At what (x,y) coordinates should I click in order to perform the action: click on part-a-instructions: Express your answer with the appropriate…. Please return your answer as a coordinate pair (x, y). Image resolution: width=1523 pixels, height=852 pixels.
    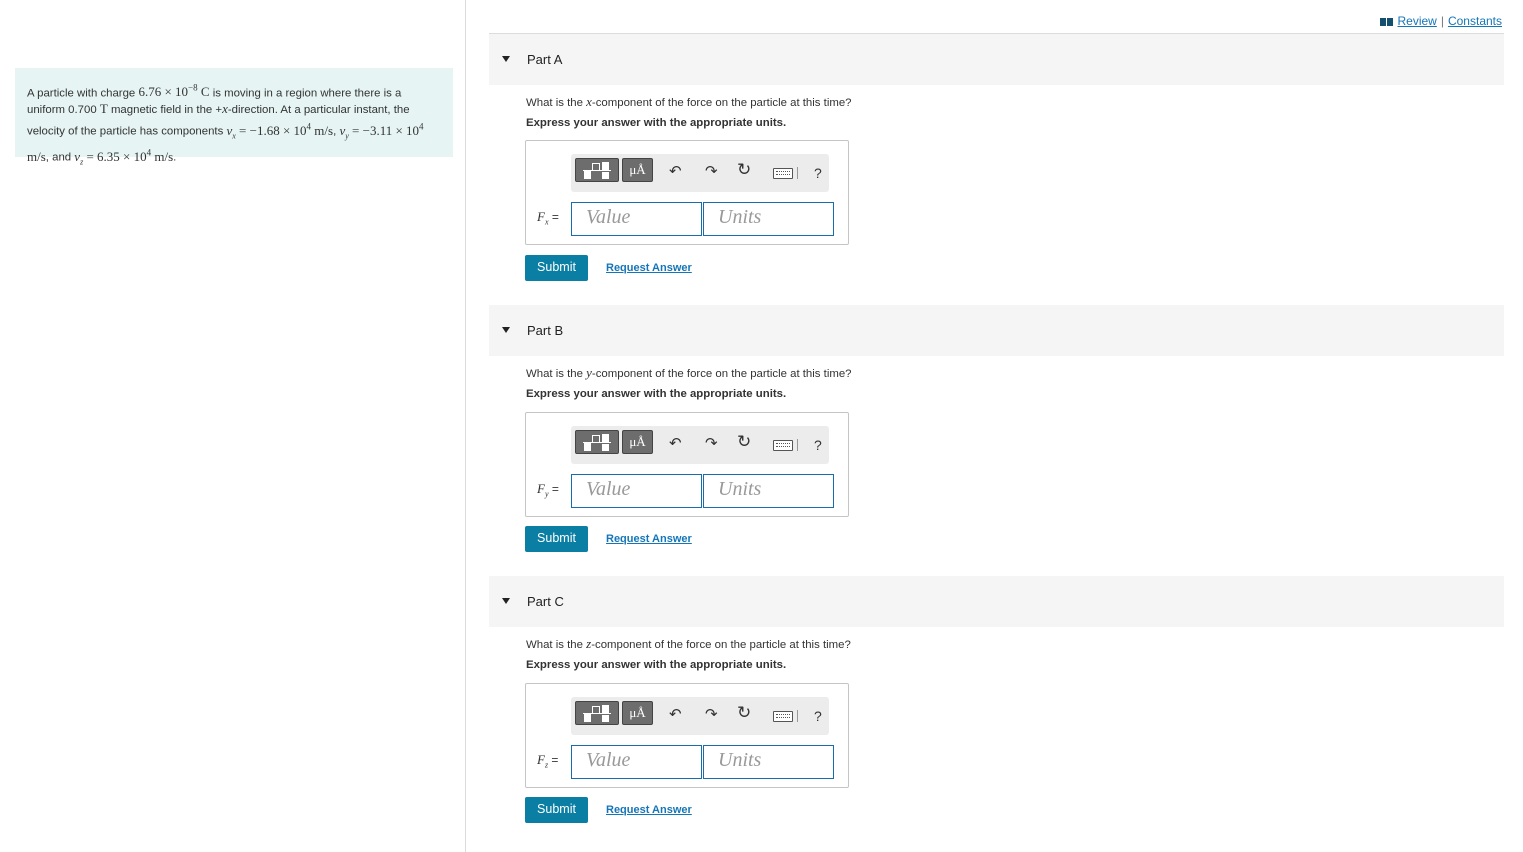
    Looking at the image, I should click on (656, 123).